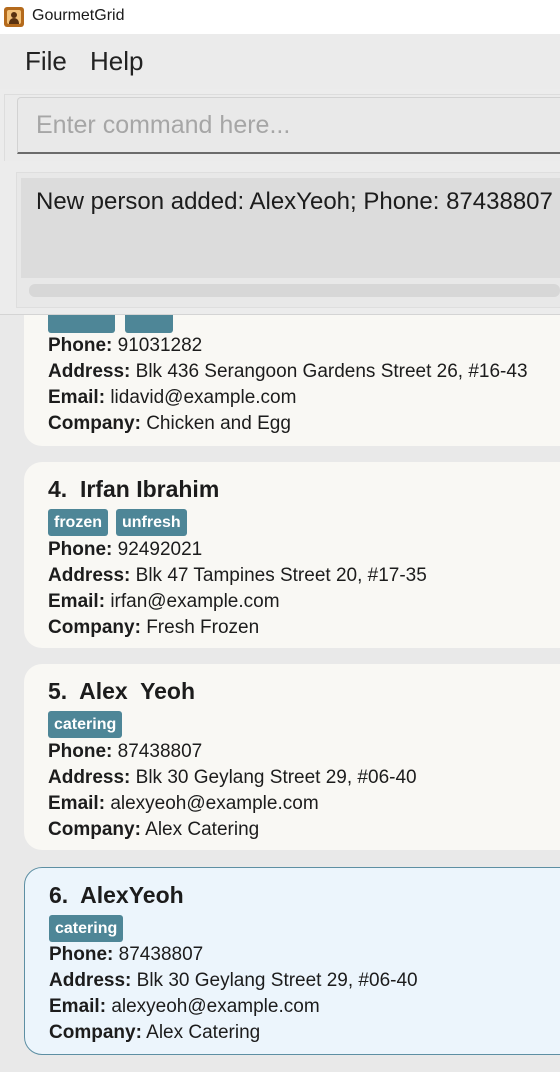 This screenshot has width=560, height=1072. Describe the element at coordinates (280, 61) in the screenshot. I see `menu-bar: File Help` at that location.